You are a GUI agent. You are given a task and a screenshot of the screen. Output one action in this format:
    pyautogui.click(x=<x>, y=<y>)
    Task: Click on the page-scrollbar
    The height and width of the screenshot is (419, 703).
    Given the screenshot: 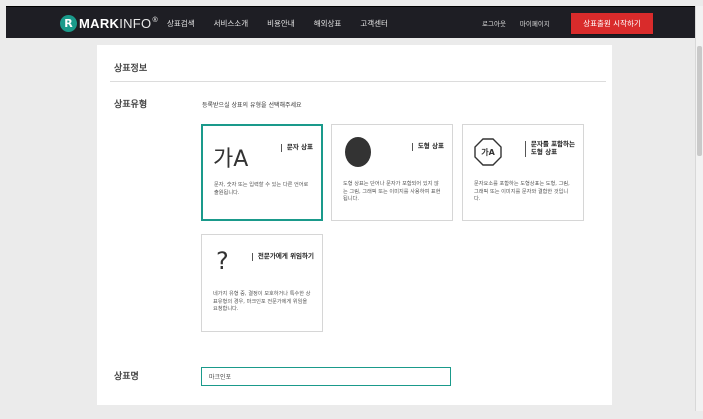 What is the action you would take?
    pyautogui.click(x=699, y=208)
    